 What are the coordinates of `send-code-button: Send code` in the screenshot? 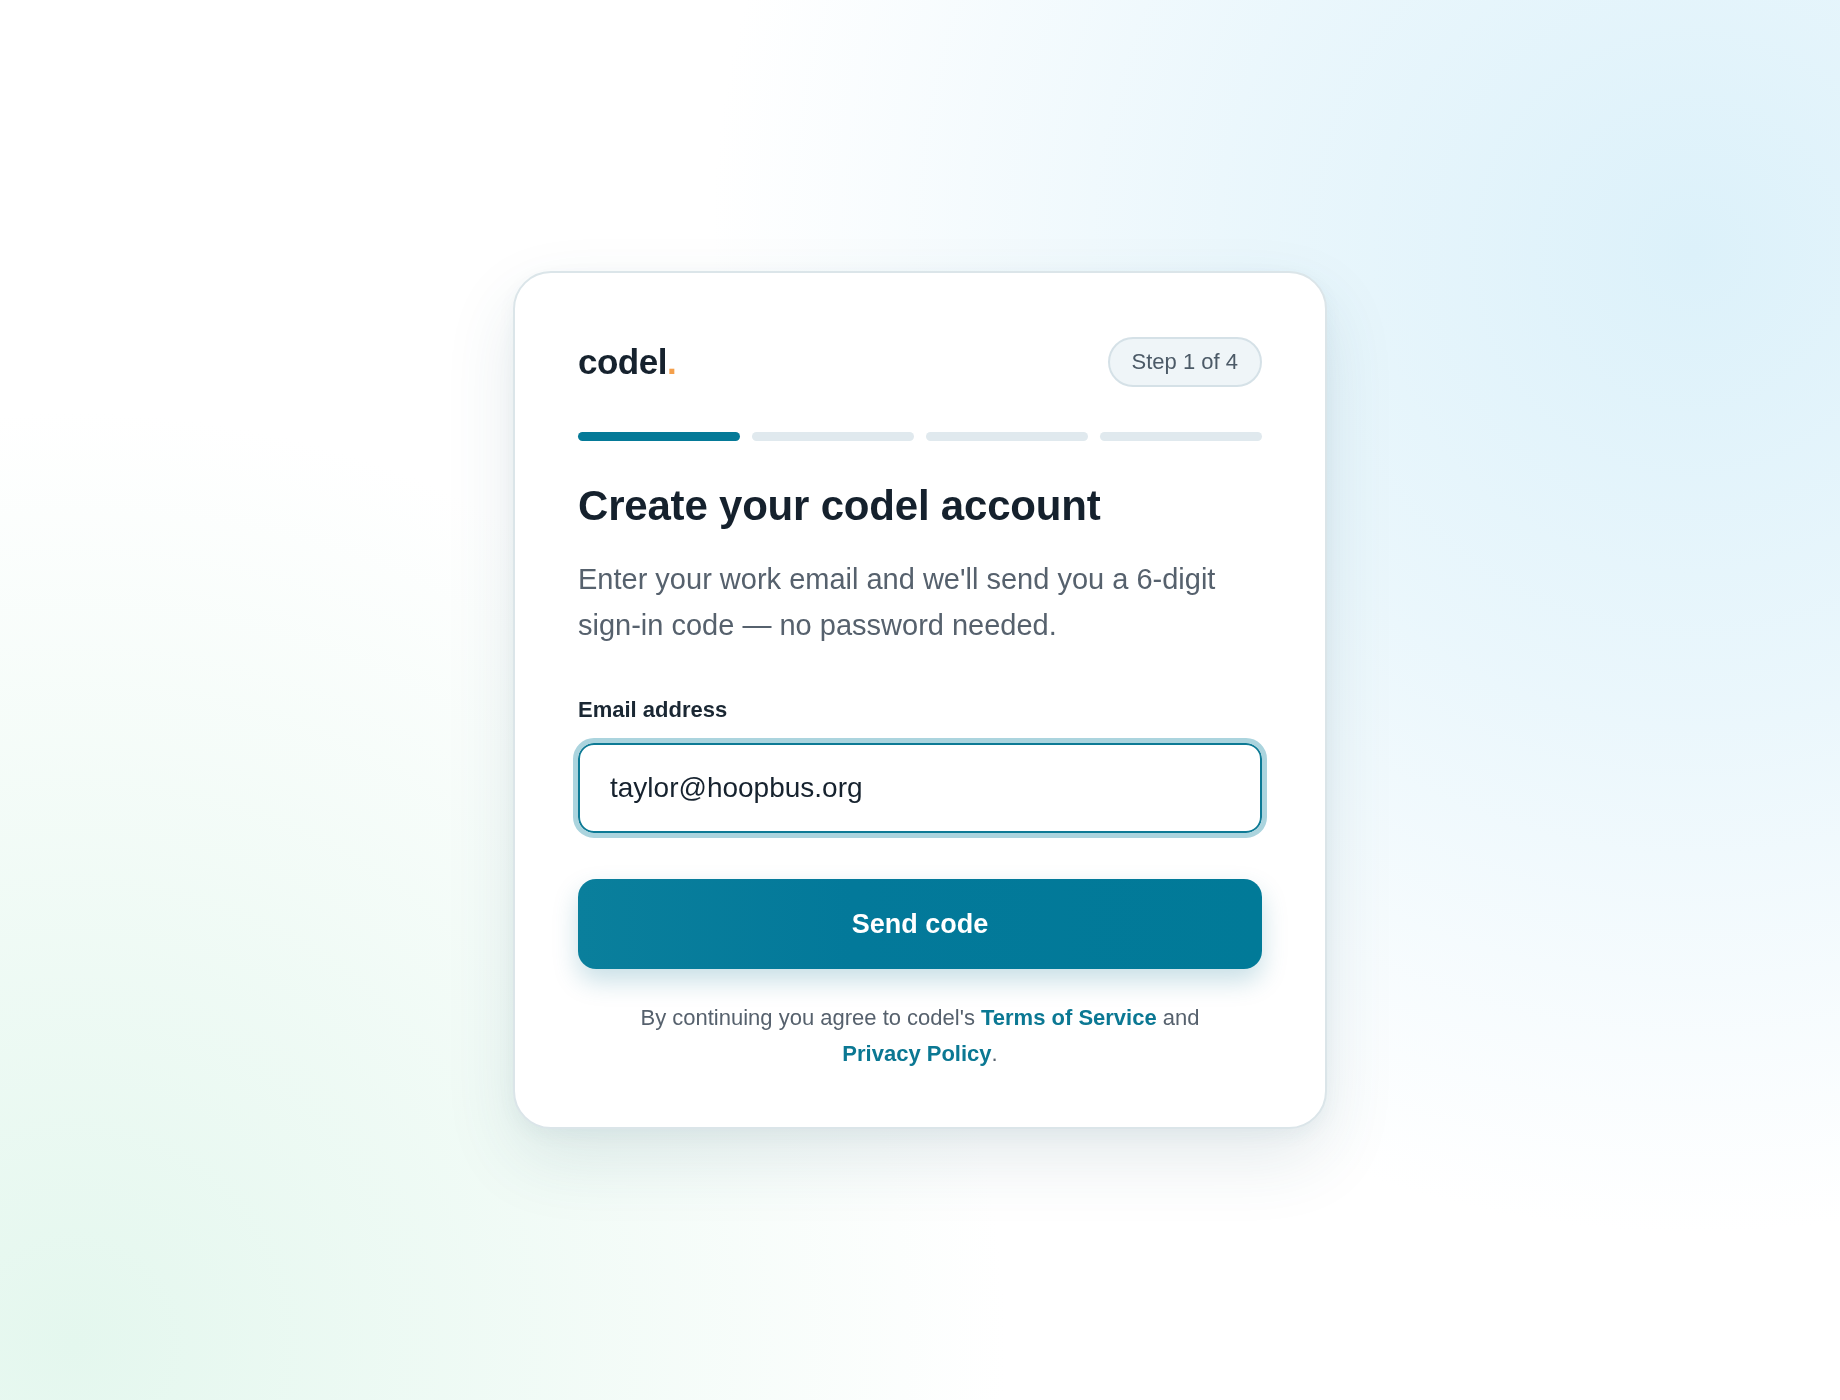 It's located at (920, 924).